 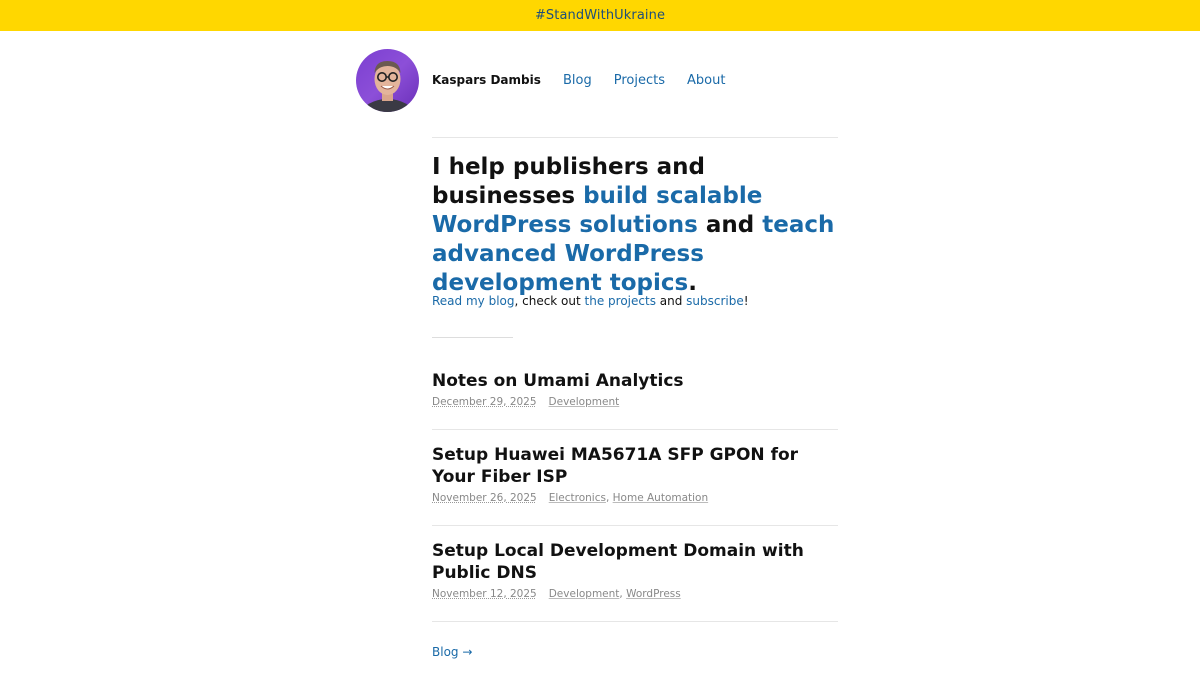 I want to click on stand-with-ukraine-banner: #StandWithUkraine, so click(x=600, y=15).